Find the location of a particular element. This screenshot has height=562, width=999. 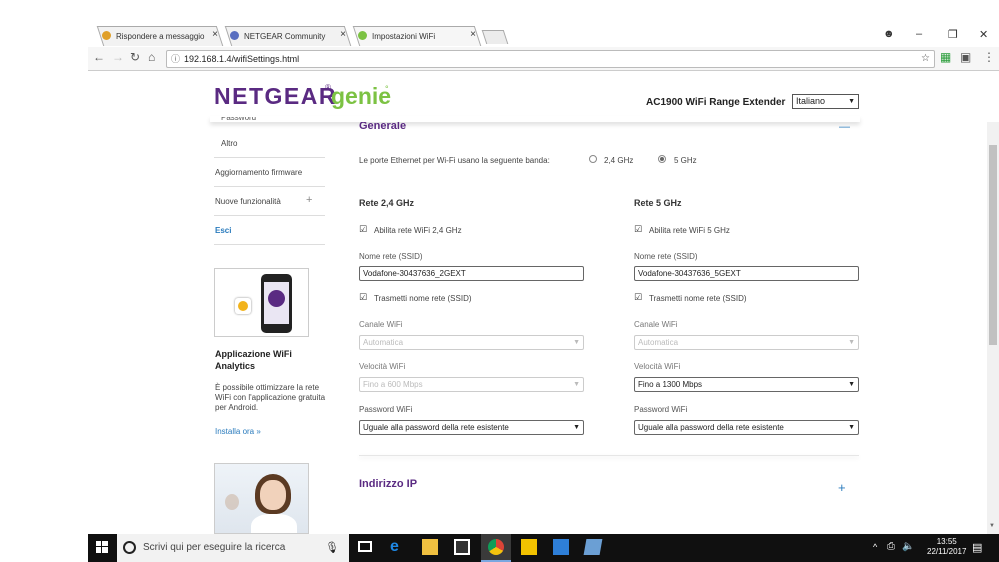

phone-screen is located at coordinates (276, 303).